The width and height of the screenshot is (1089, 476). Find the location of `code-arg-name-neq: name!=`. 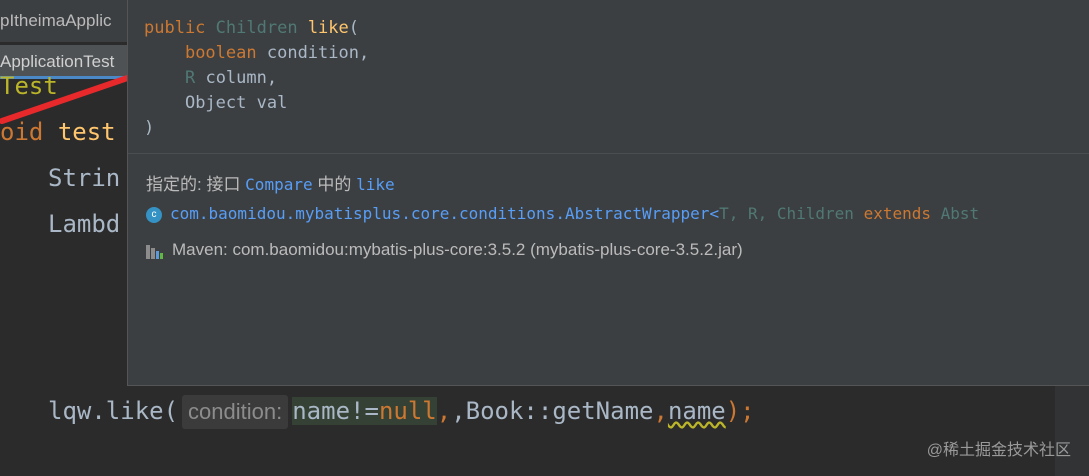

code-arg-name-neq: name!= is located at coordinates (335, 411).